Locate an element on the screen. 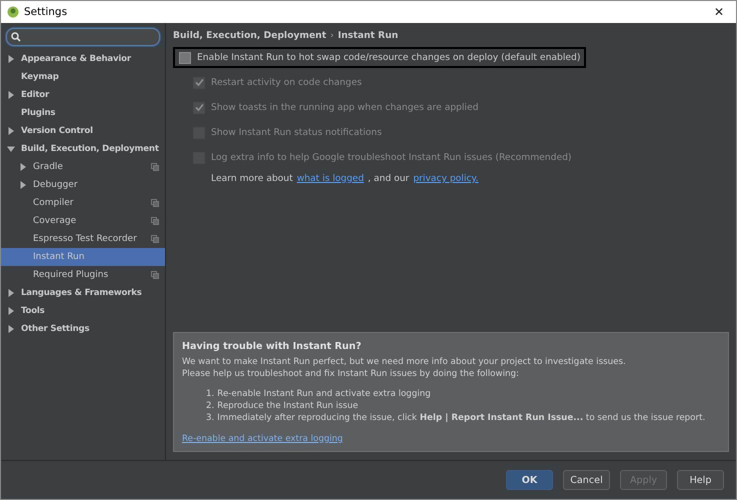  tree-item: Keymap is located at coordinates (83, 77).